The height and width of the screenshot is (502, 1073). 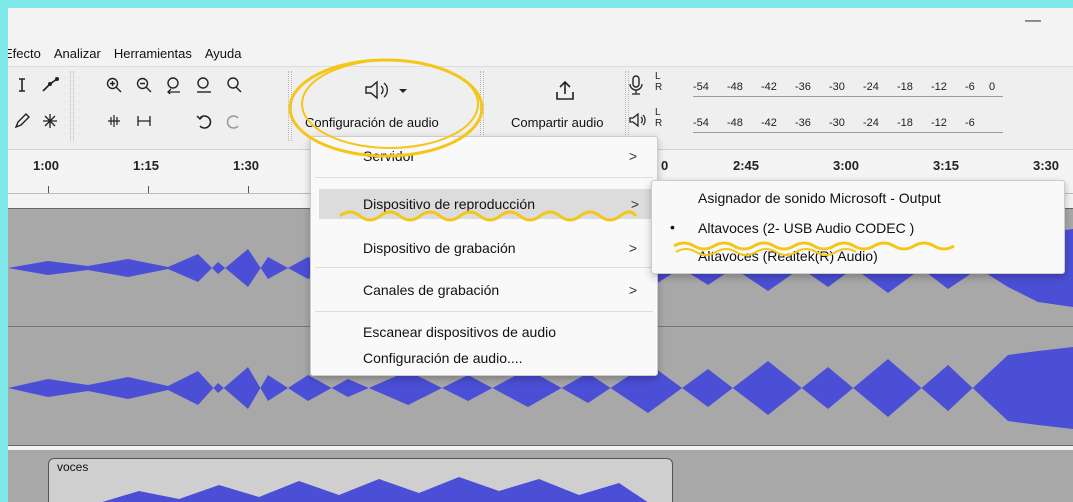 I want to click on menu-bar: Efecto Analizar Herramientas Ayuda, so click(x=129, y=53).